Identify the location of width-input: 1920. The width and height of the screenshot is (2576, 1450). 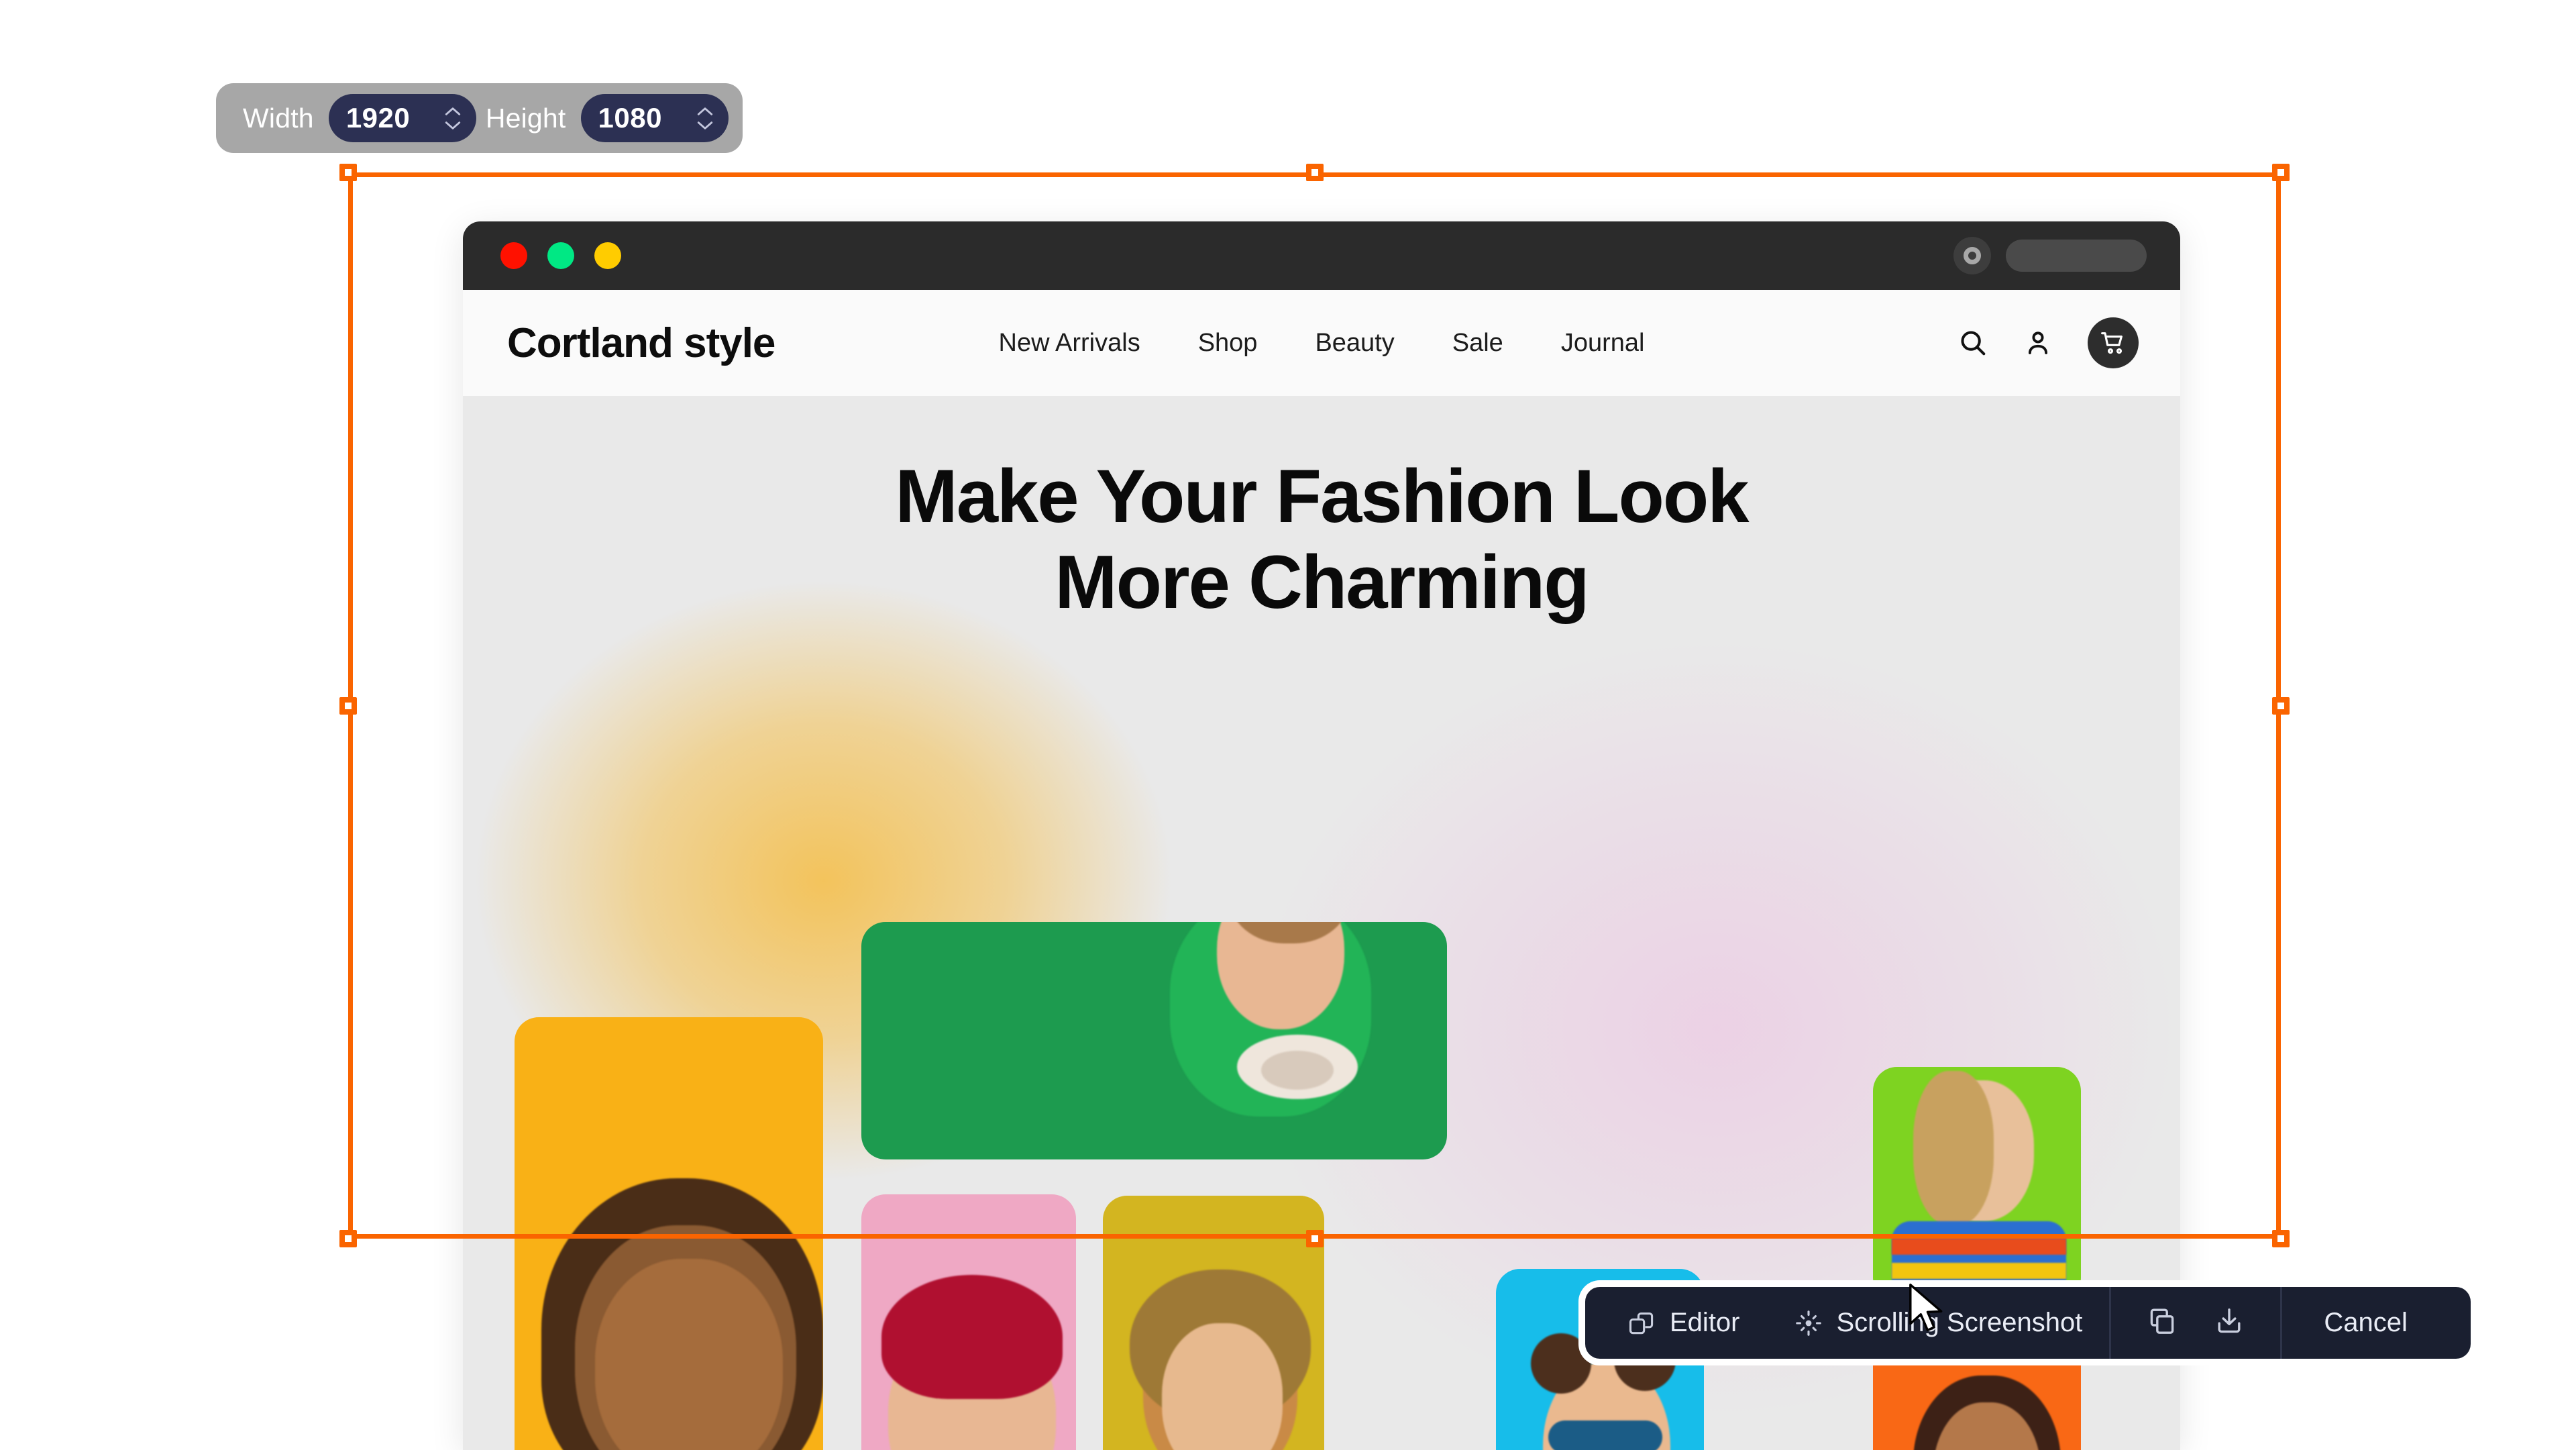
(402, 118).